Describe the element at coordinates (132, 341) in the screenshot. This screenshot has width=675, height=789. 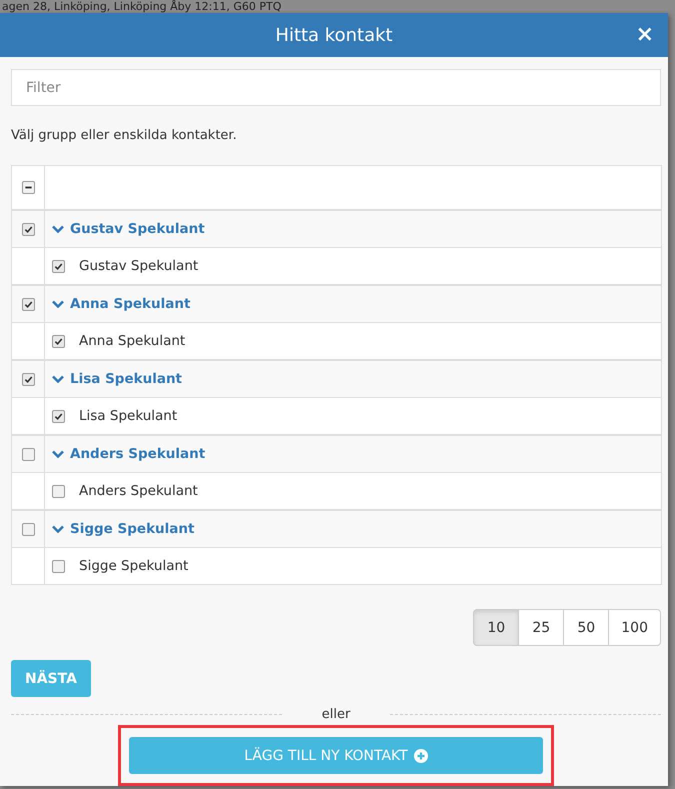
I see `contact-name: Anna Spekulant` at that location.